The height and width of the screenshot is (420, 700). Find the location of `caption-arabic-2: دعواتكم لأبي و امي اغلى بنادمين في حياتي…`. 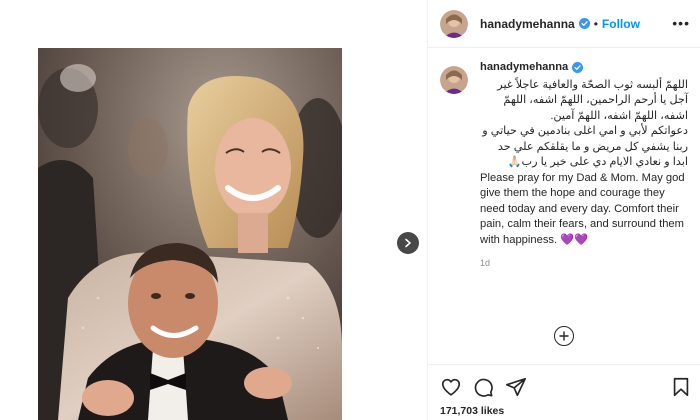

caption-arabic-2: دعواتكم لأبي و امي اغلى بنادمين في حياتي… is located at coordinates (585, 146).